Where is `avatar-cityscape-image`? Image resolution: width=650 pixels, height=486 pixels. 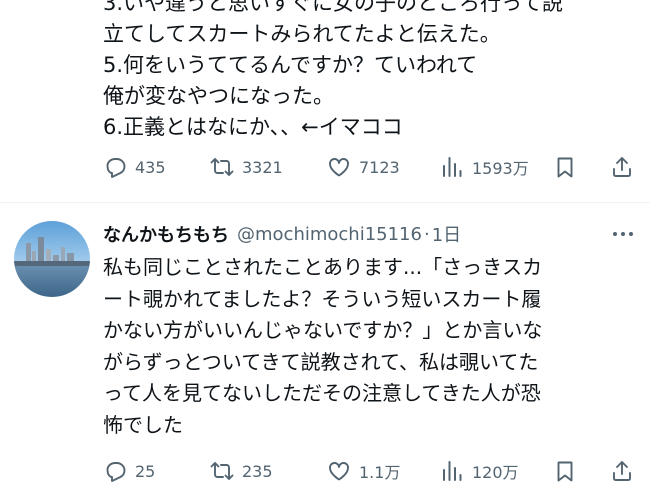 avatar-cityscape-image is located at coordinates (52, 259).